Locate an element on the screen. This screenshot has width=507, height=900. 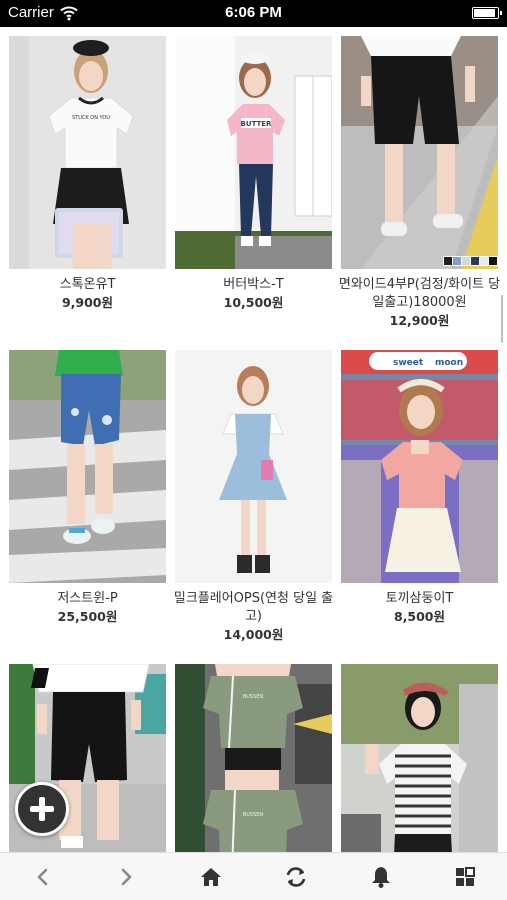
product-caption: 토끼삼둥이T 8,500원 is located at coordinates (419, 608).